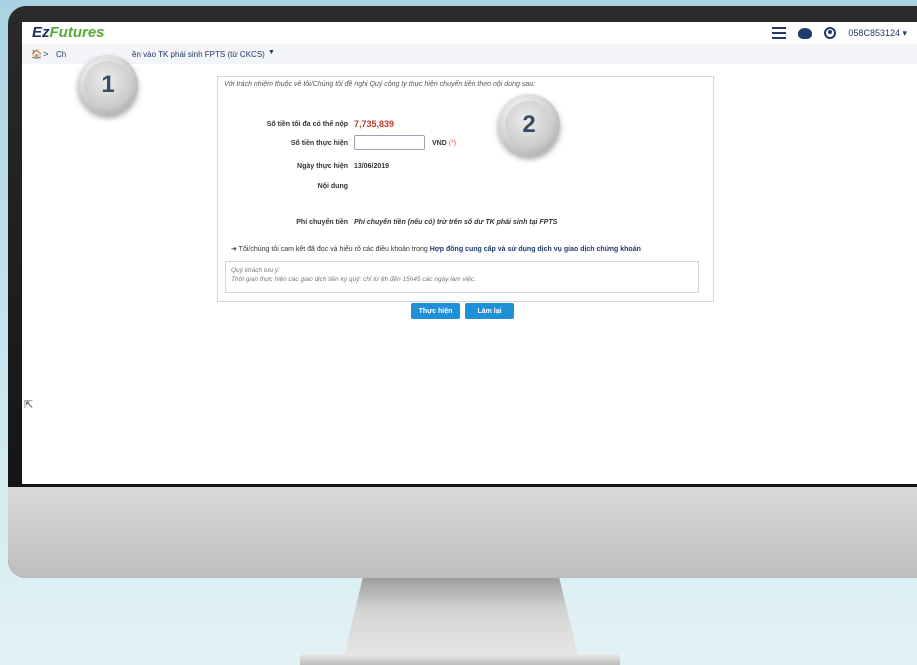 The image size is (917, 665). I want to click on fee-label: Phí chuyển tiền, so click(322, 222).